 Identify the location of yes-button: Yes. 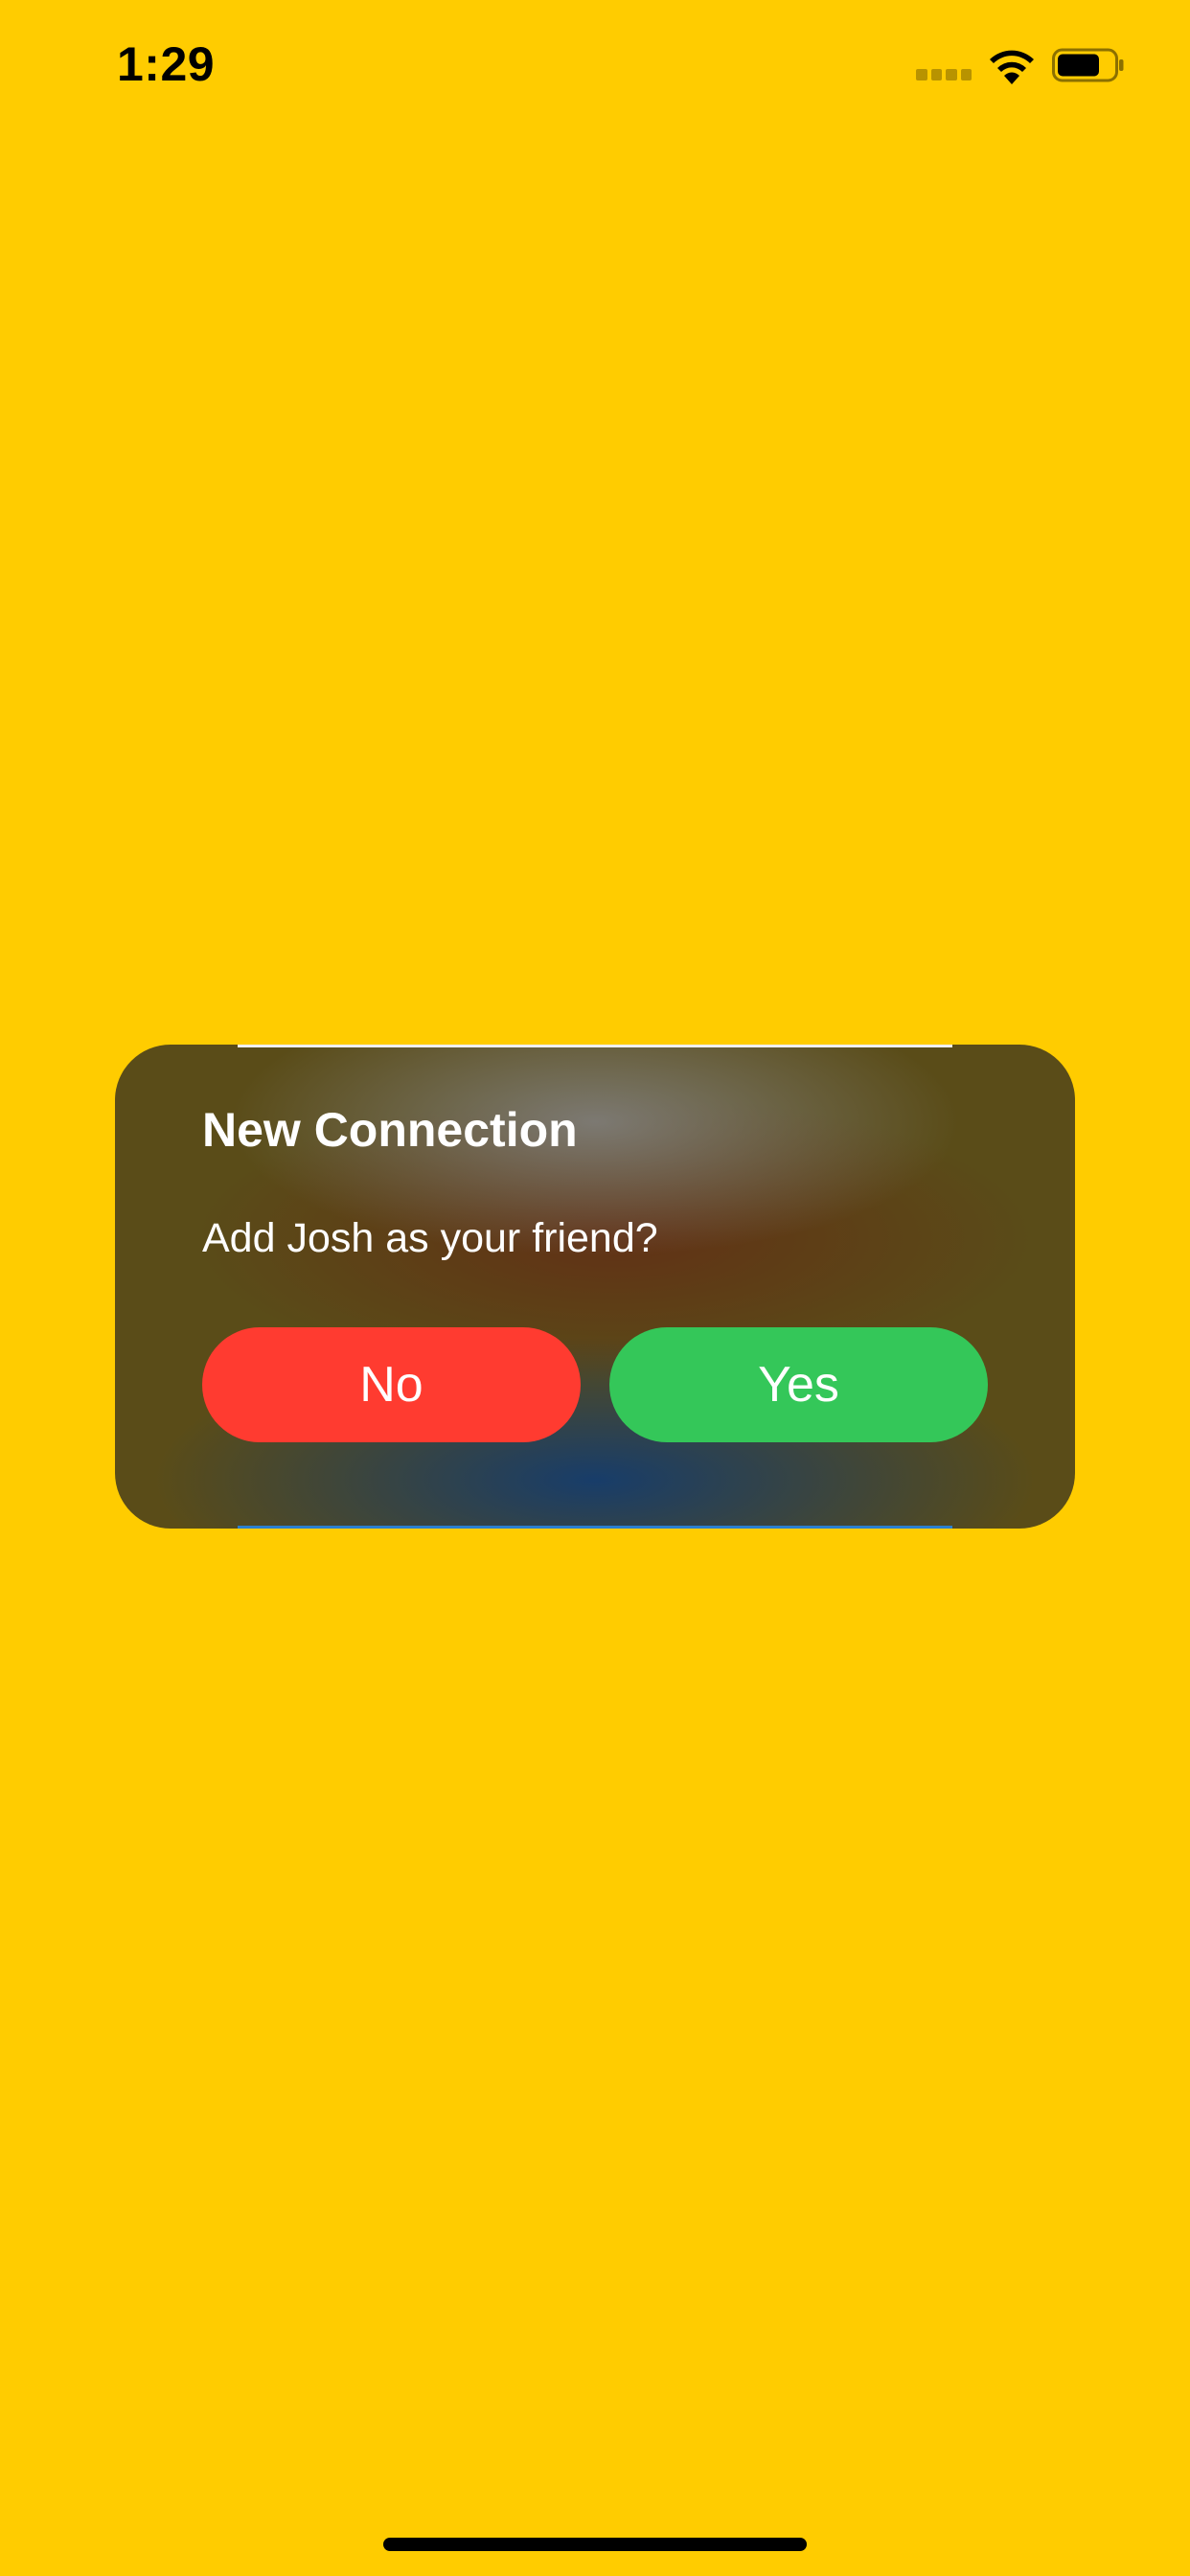
(798, 1384).